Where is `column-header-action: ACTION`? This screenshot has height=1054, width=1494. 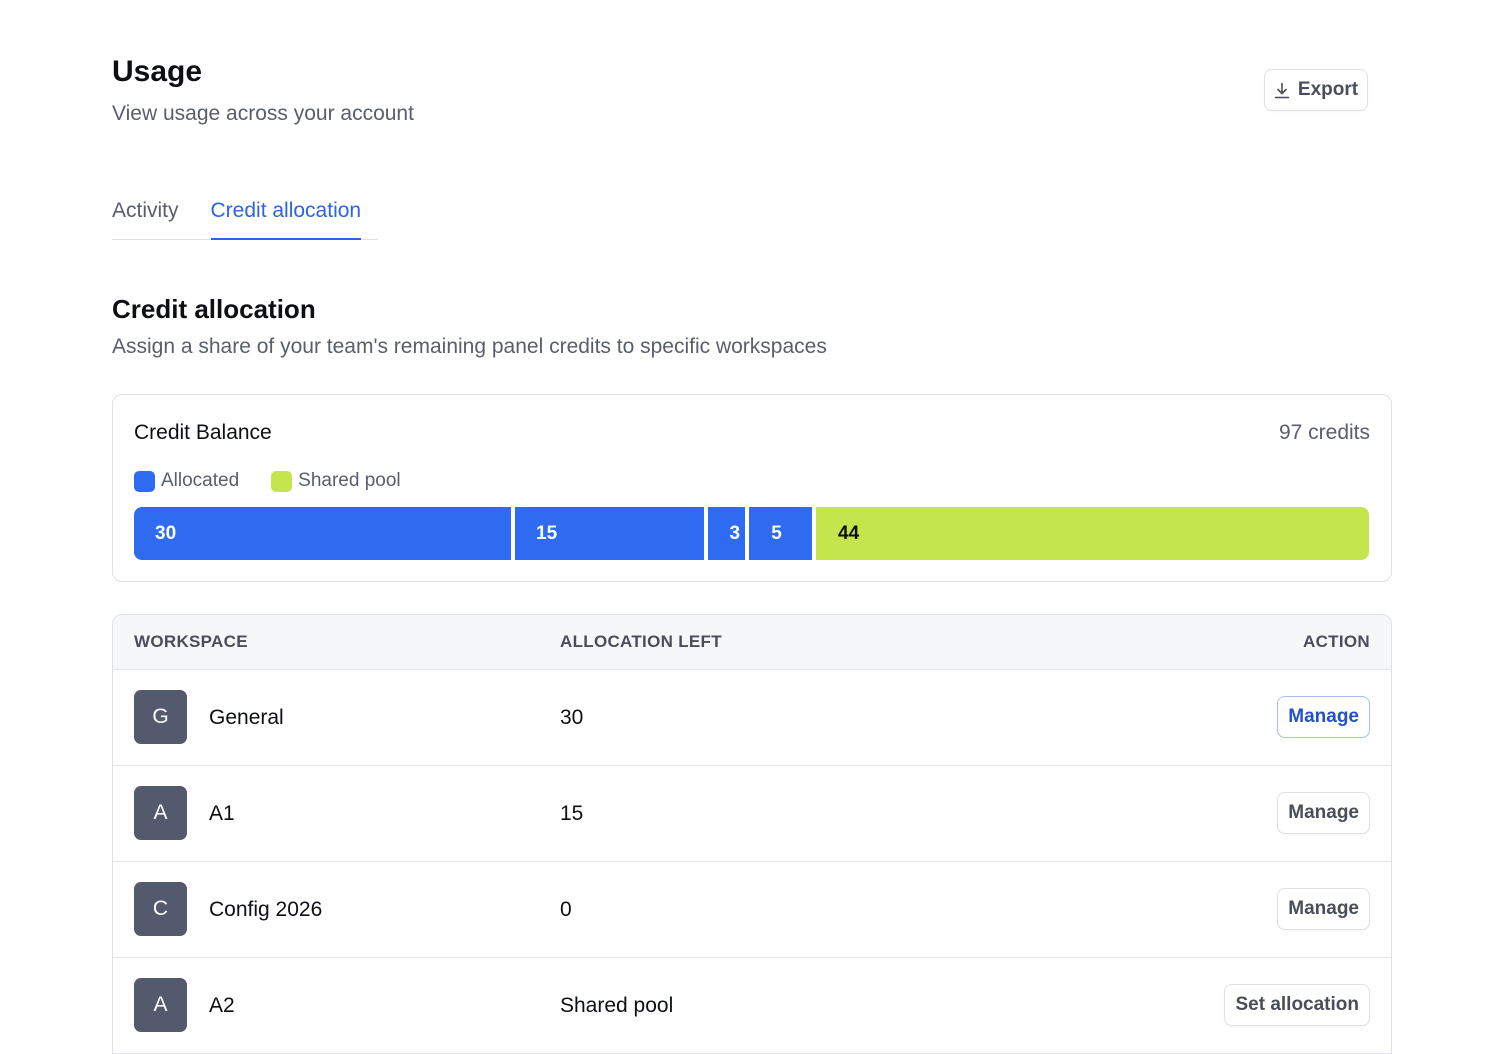 column-header-action: ACTION is located at coordinates (1336, 641).